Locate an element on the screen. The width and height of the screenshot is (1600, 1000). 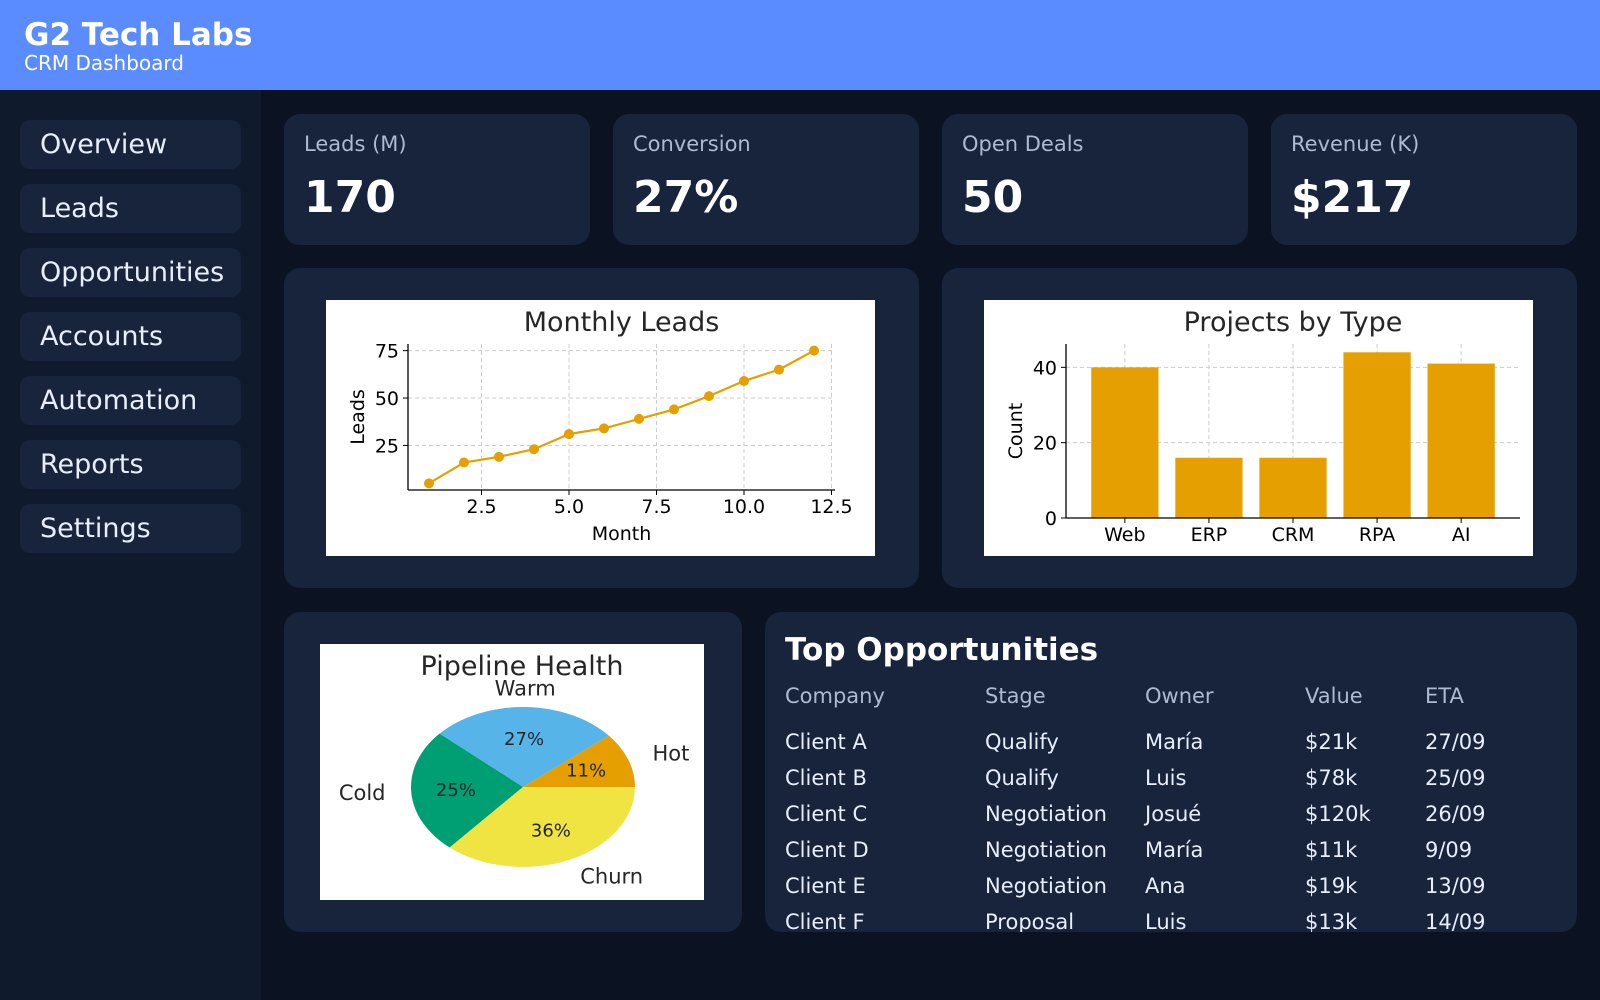
x-axis-label: Month is located at coordinates (622, 534).